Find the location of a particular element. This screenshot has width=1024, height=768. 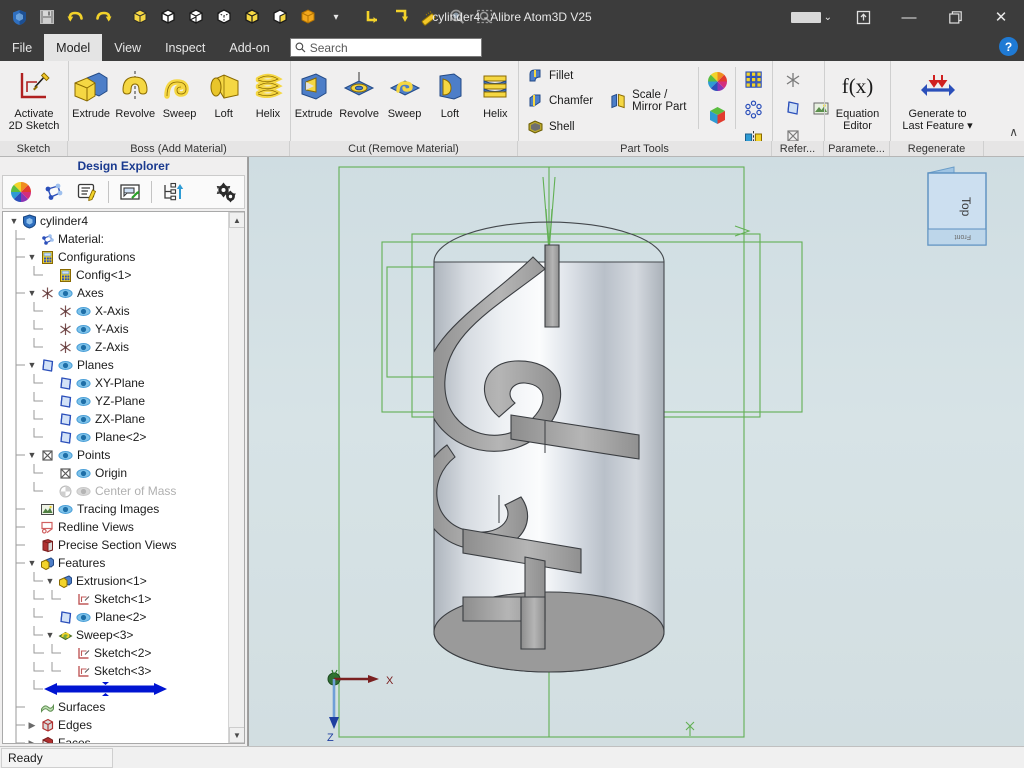

wireframe-icon is located at coordinates (196, 17).